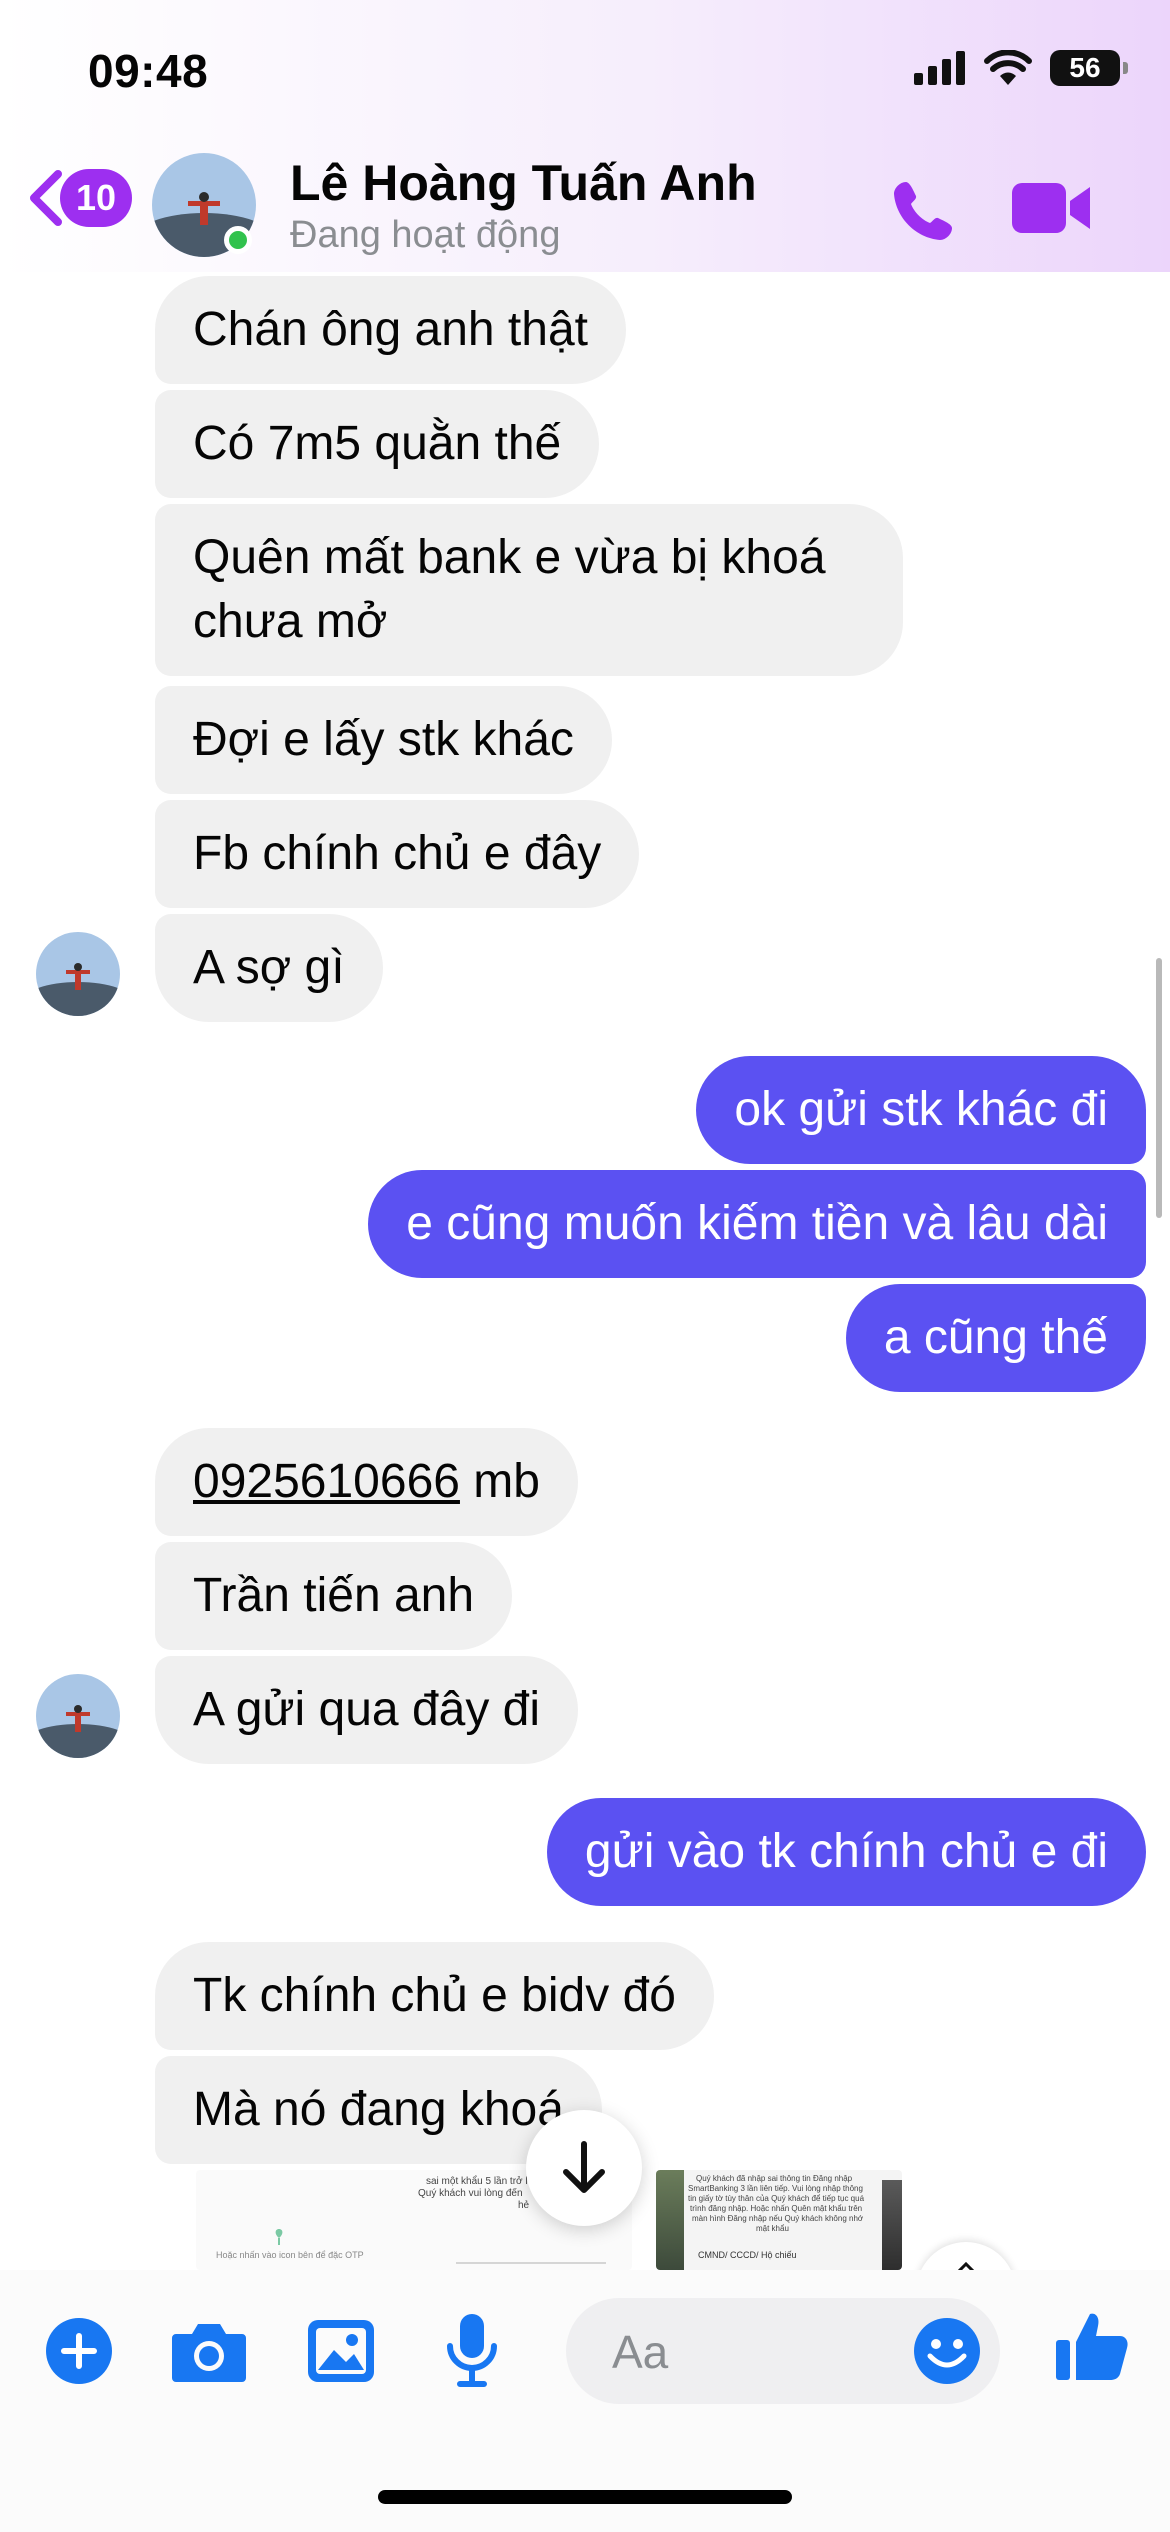  I want to click on chevron-up-icon, so click(966, 2266).